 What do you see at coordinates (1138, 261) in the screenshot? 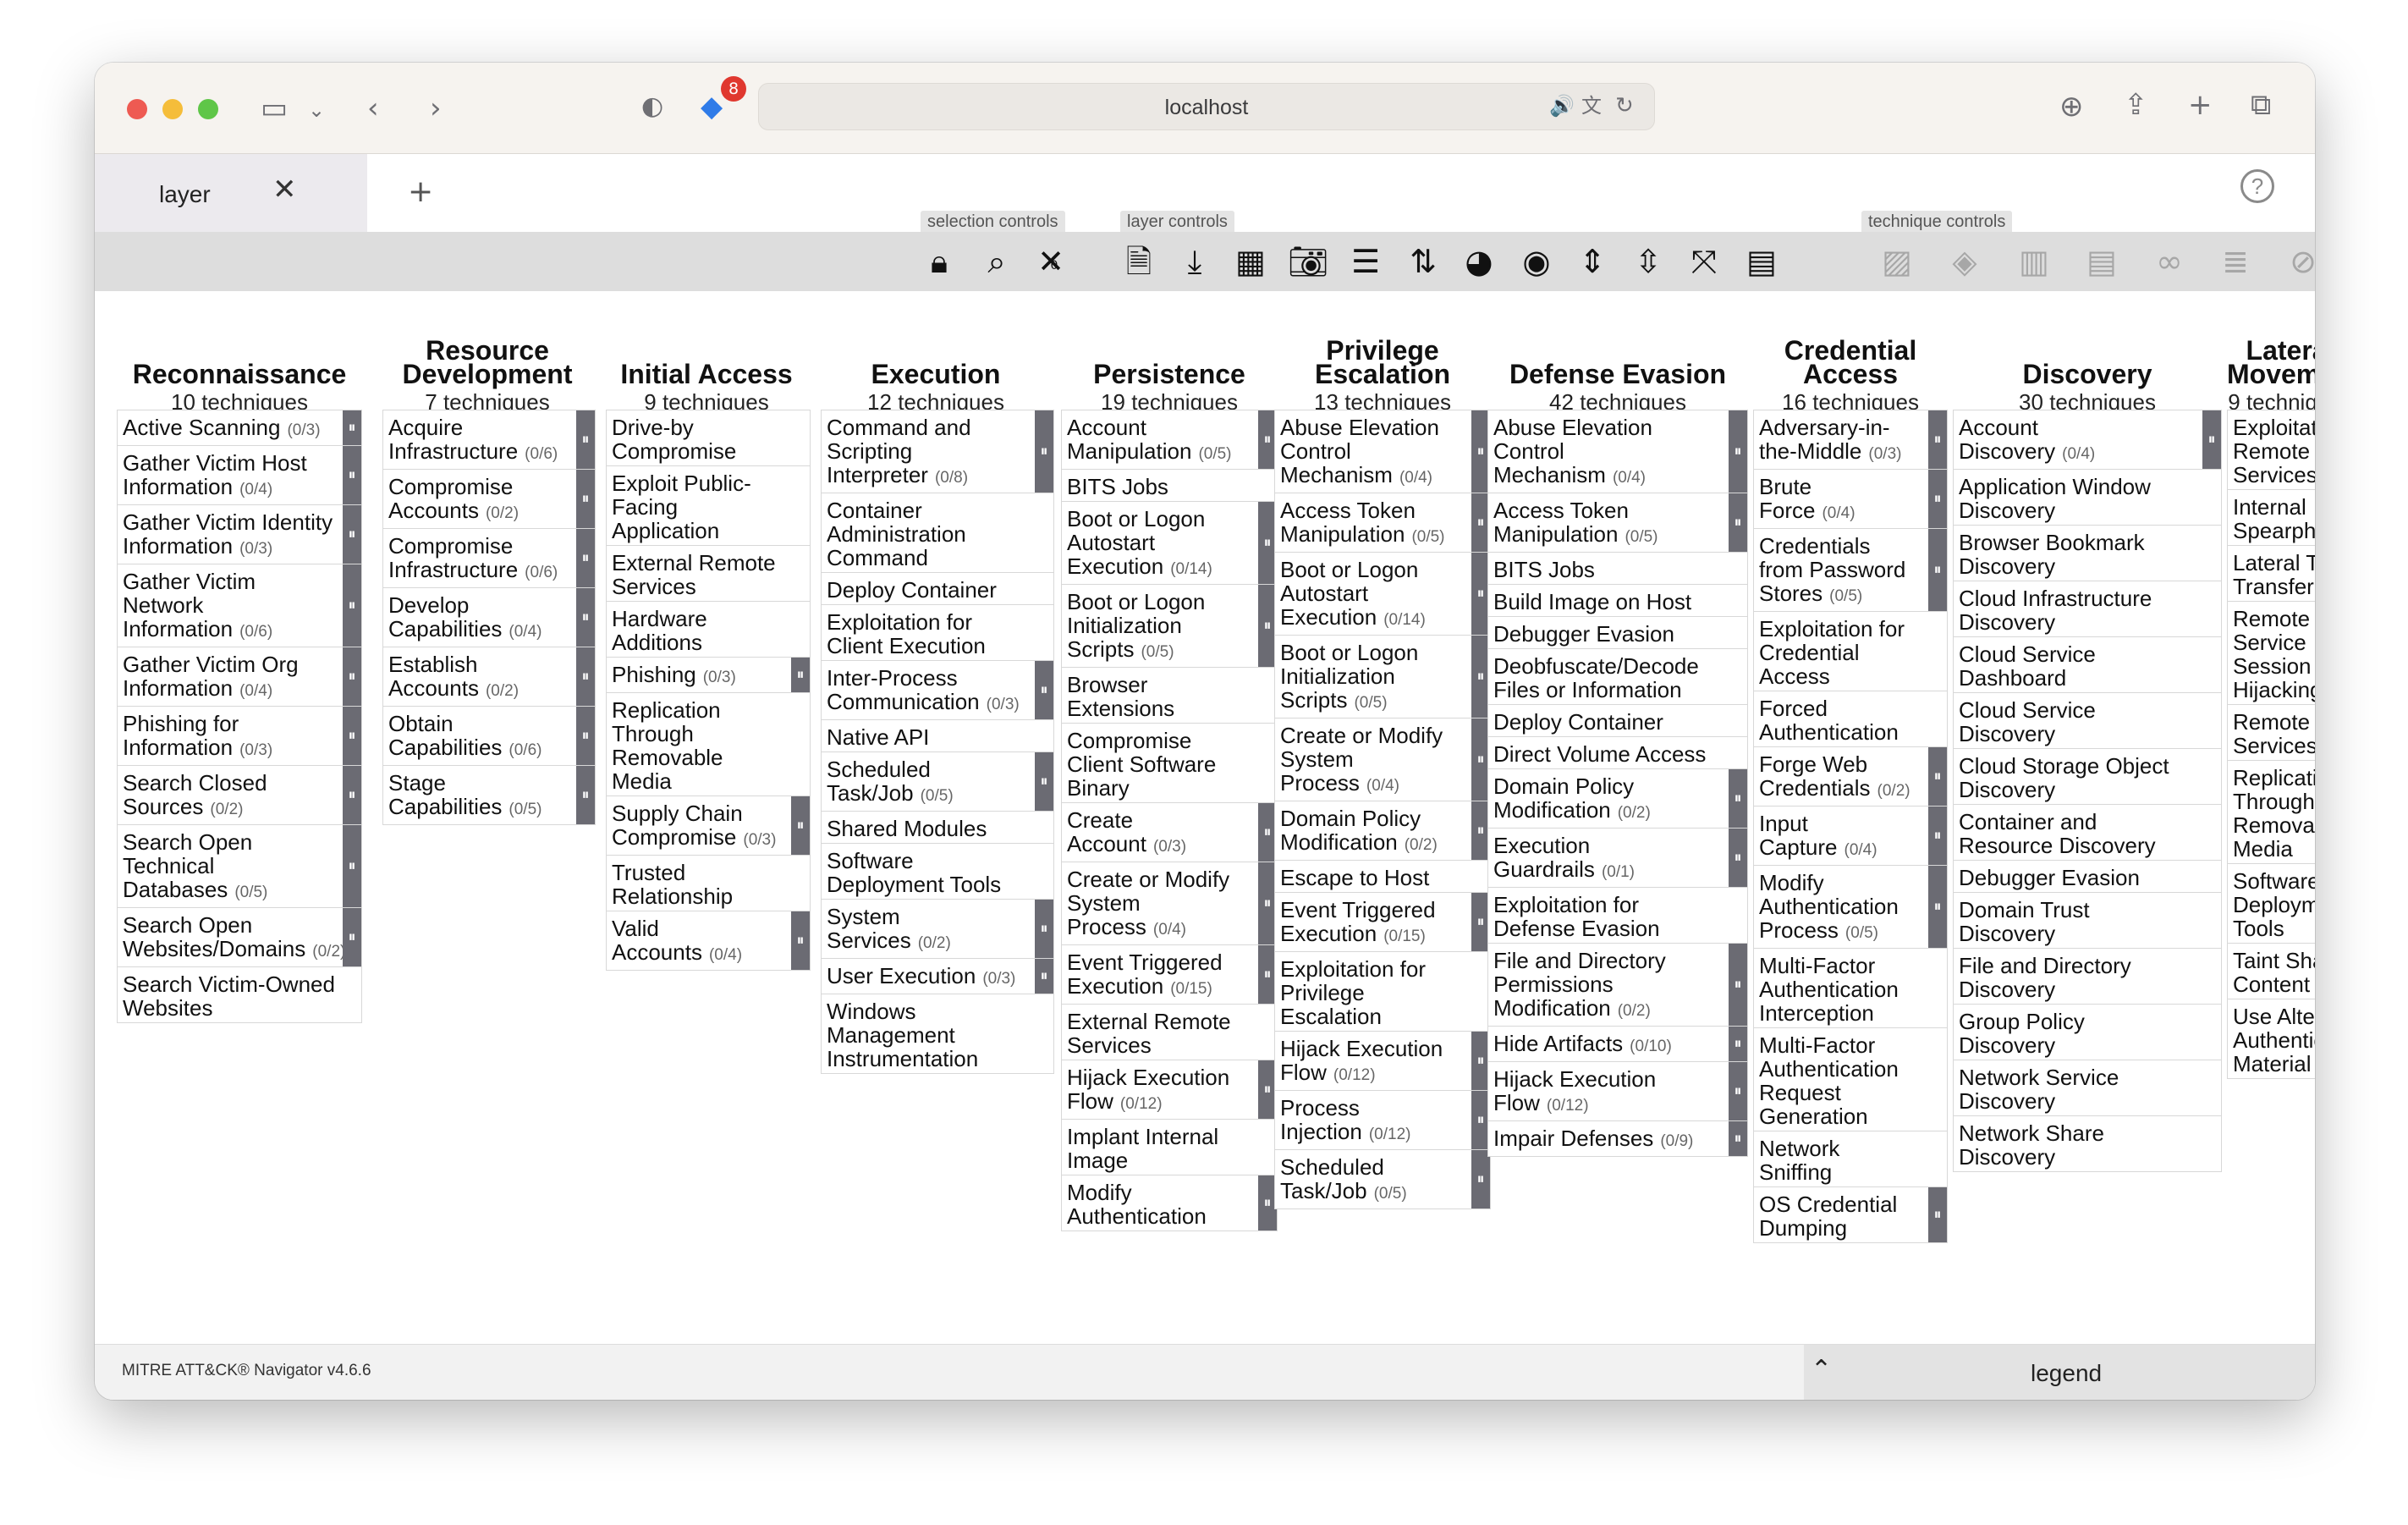
I see `export-icon: 🗎︎` at bounding box center [1138, 261].